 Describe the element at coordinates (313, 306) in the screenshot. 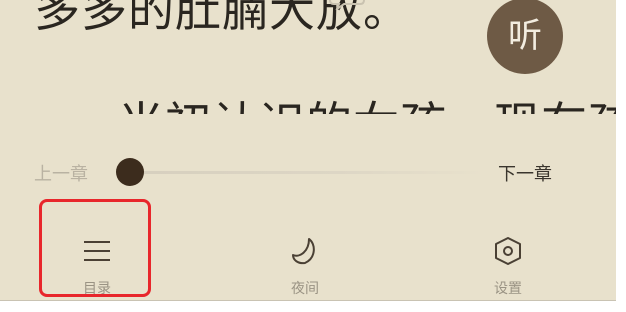

I see `bottom-margin` at that location.